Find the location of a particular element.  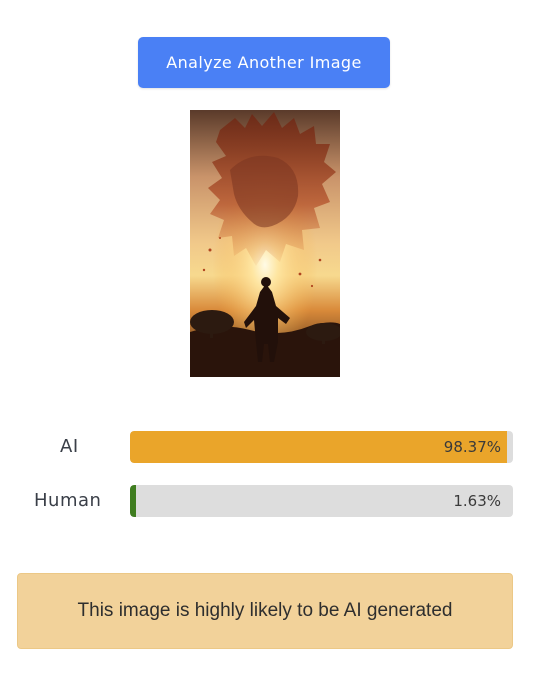

ai-probability-bar: 98.37% is located at coordinates (321, 447).